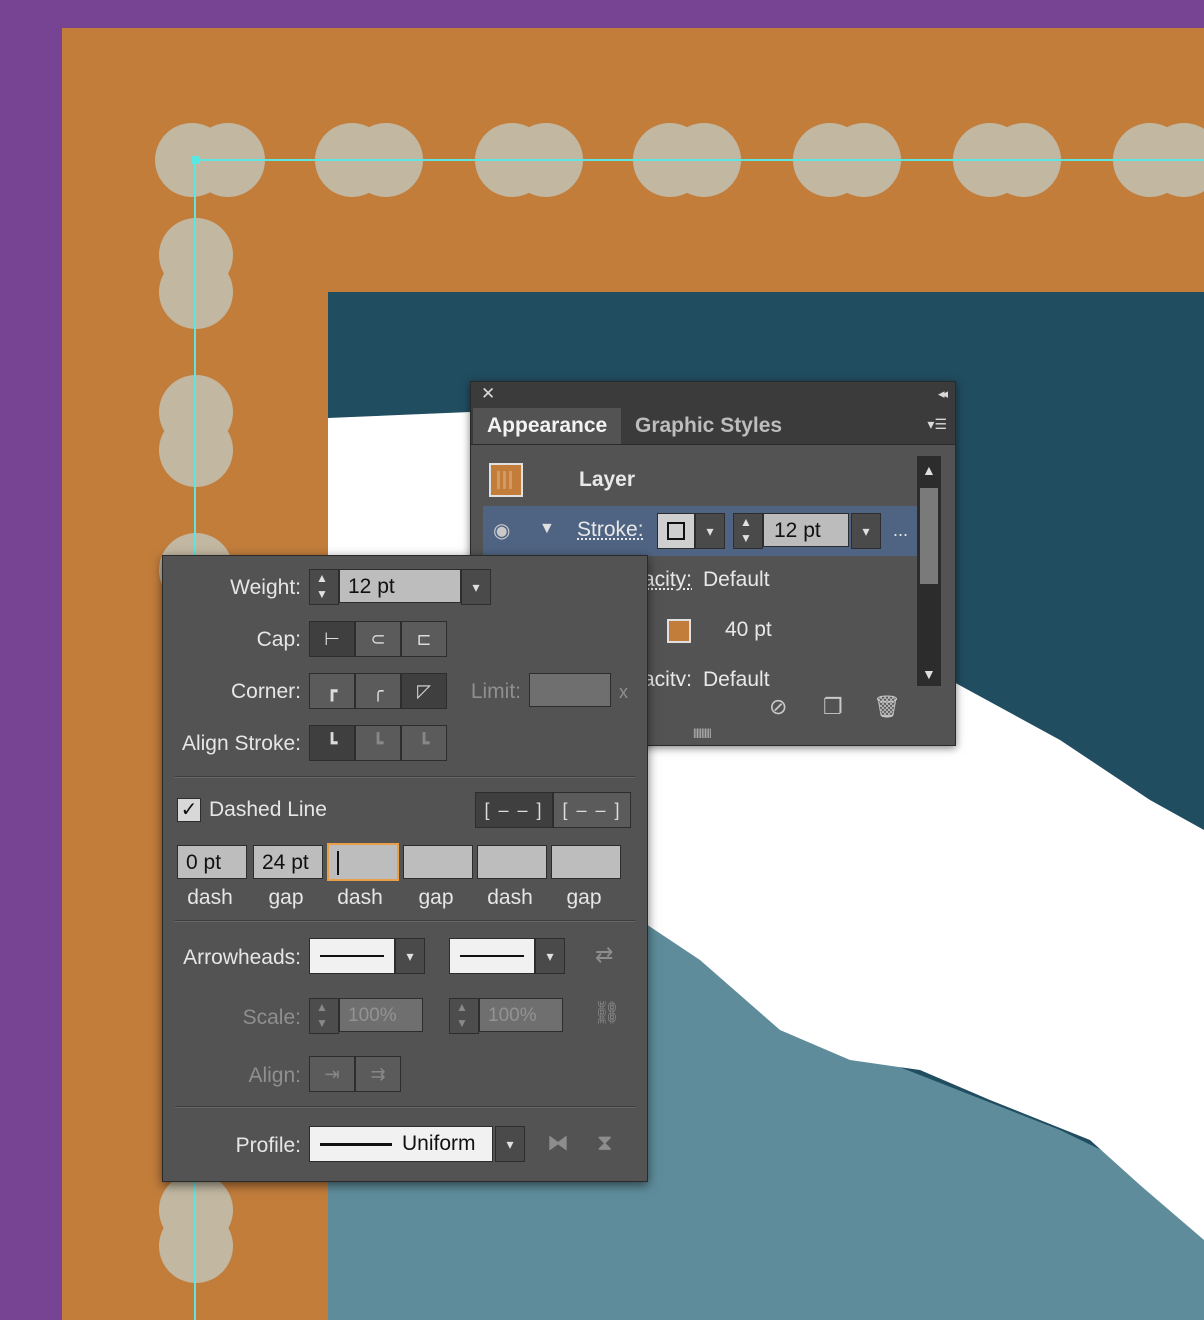 This screenshot has width=1204, height=1320. Describe the element at coordinates (360, 897) in the screenshot. I see `dash-2-caption: dash` at that location.